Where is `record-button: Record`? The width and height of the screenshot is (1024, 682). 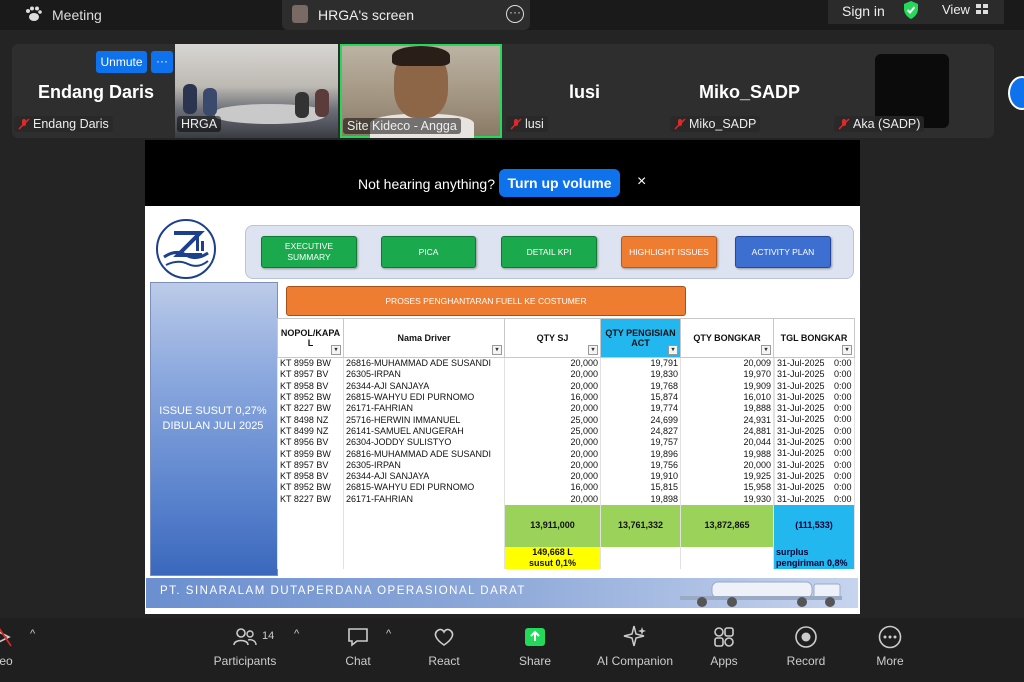
record-button: Record is located at coordinates (806, 646).